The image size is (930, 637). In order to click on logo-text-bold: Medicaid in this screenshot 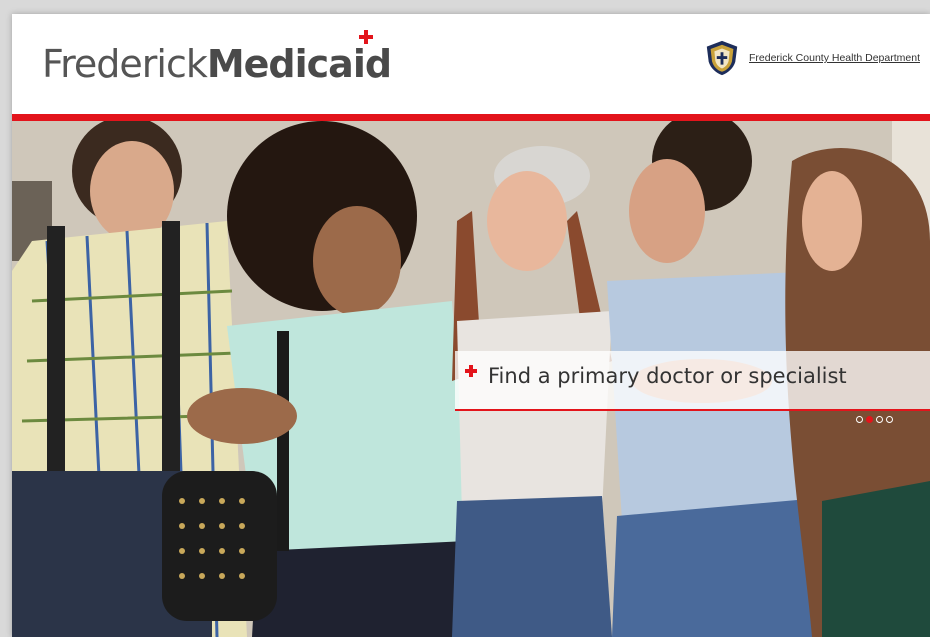, I will do `click(299, 58)`.